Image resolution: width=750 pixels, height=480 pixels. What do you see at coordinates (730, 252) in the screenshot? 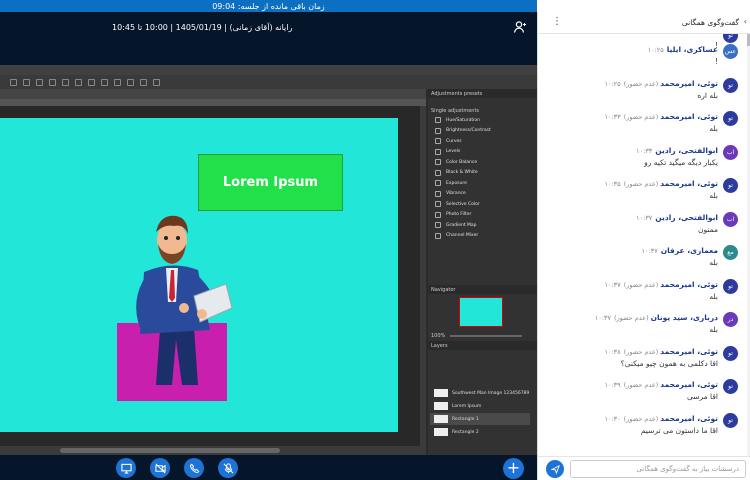
I see `avatar: مع` at bounding box center [730, 252].